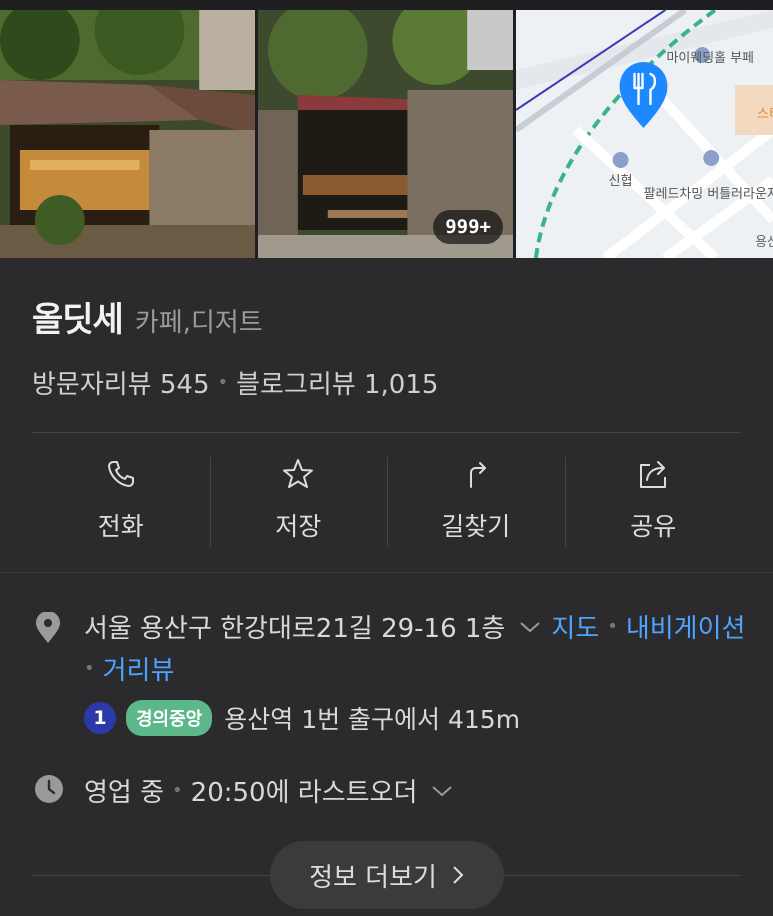 This screenshot has width=773, height=916. I want to click on map-thumbnail: 마이웨딩홀 부페 신협 팔레드차밍 버틀러라운지 스티 용산, so click(644, 134).